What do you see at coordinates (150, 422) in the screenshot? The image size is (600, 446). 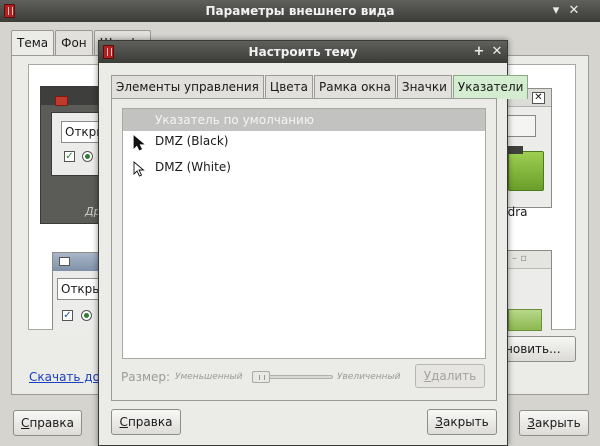 I see `dialog-help-button-label: правка` at bounding box center [150, 422].